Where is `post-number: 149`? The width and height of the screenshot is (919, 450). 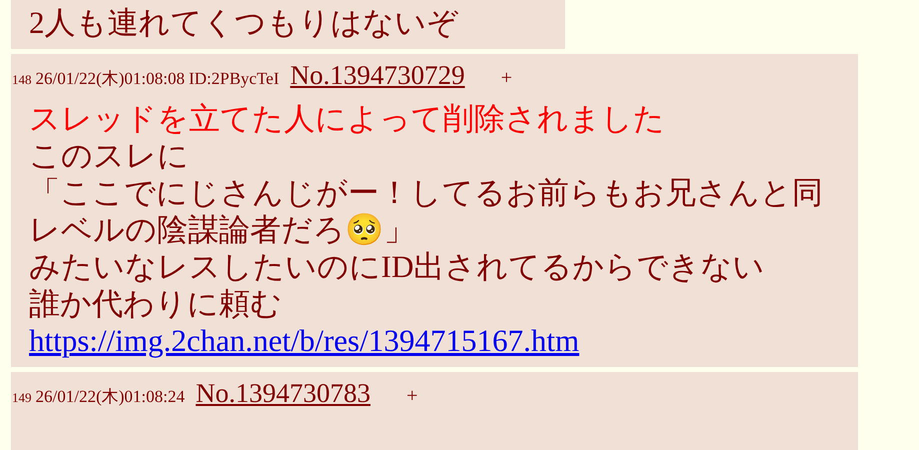
post-number: 149 is located at coordinates (22, 398).